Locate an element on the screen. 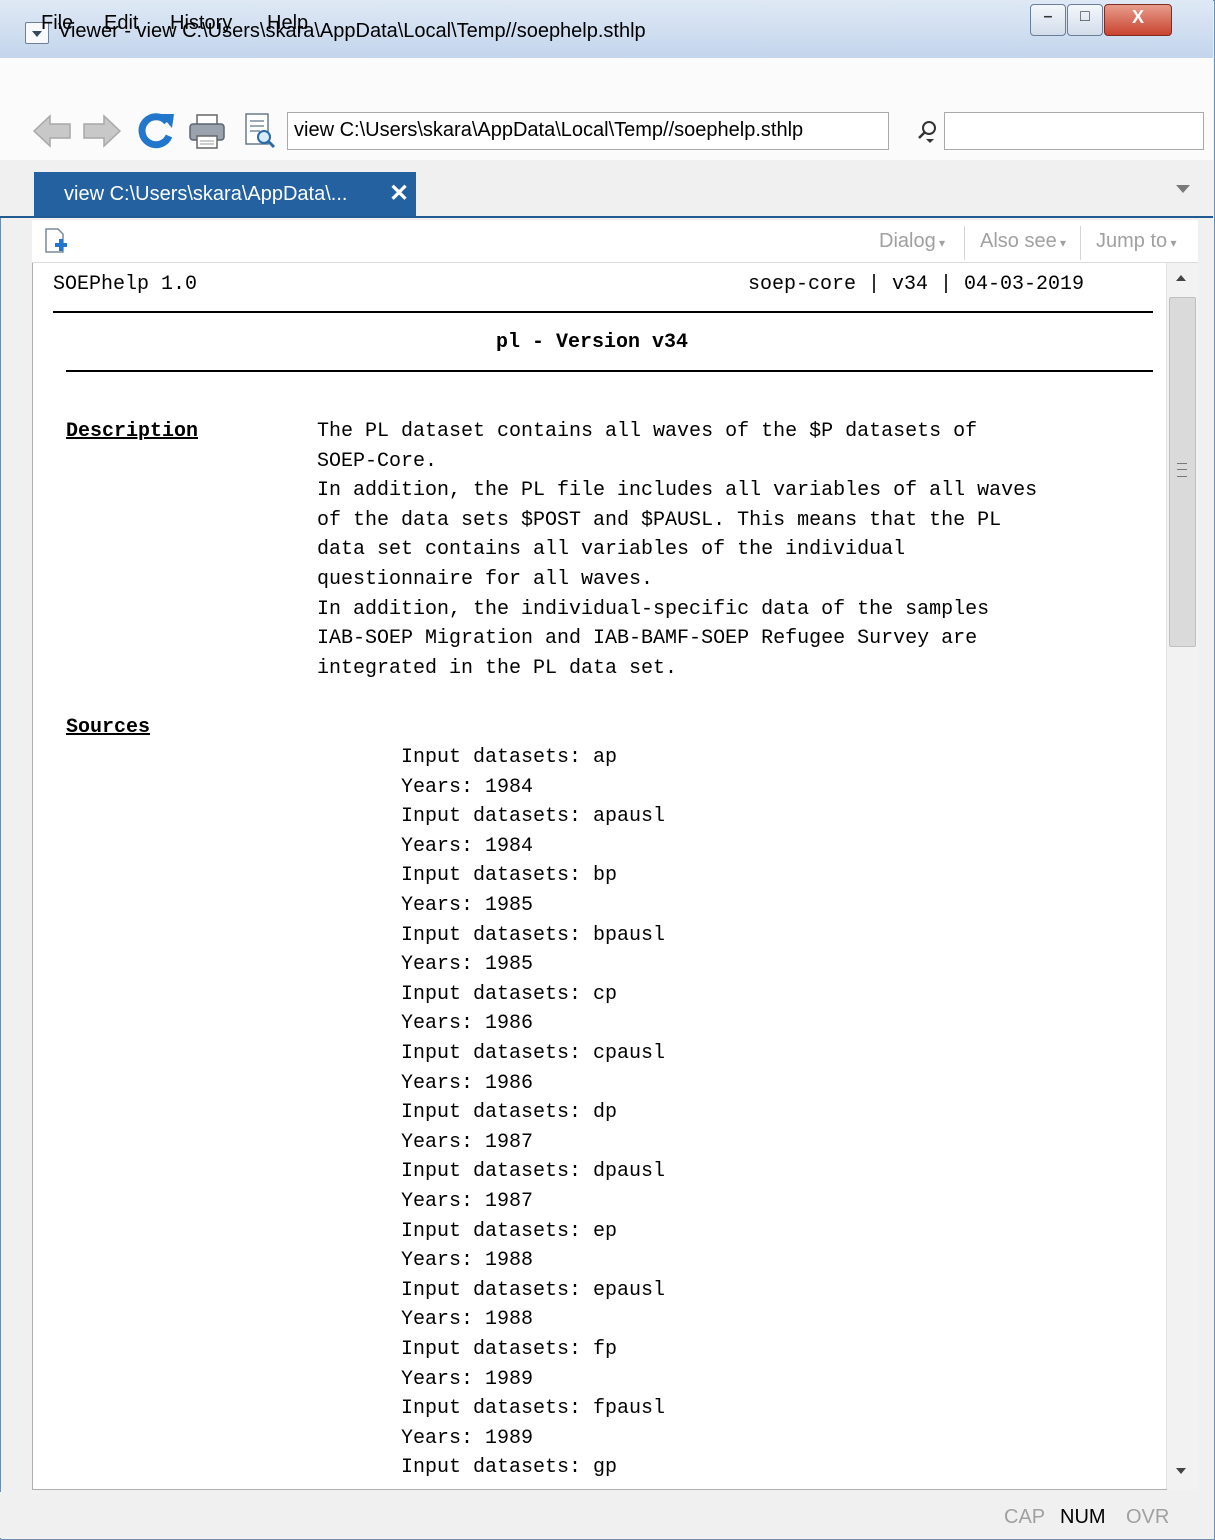  scroll-up-arrow-icon is located at coordinates (1181, 278).